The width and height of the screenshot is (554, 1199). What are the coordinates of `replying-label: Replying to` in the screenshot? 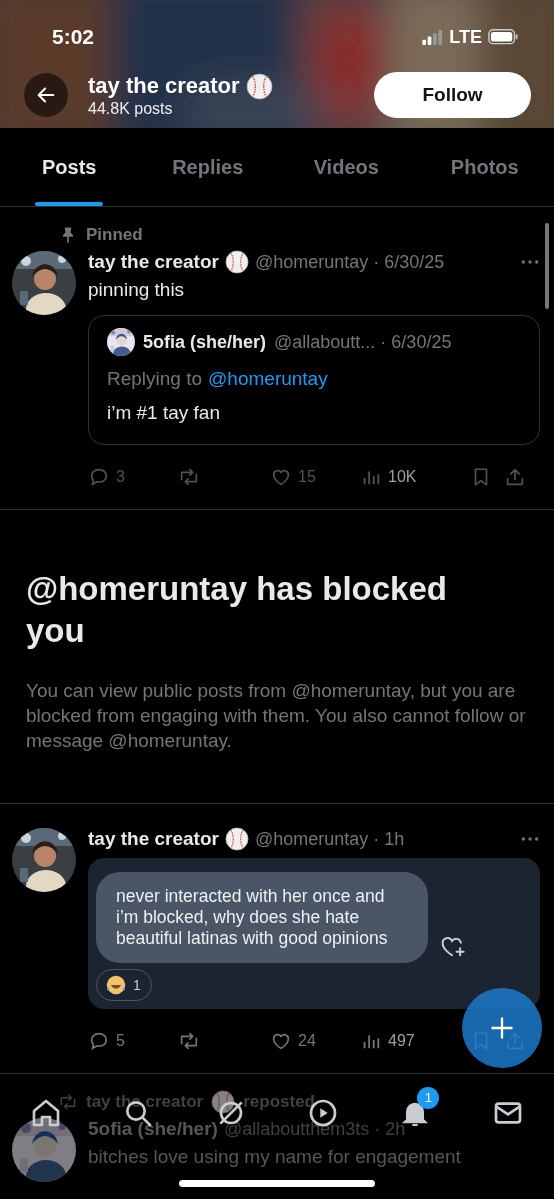 It's located at (155, 379).